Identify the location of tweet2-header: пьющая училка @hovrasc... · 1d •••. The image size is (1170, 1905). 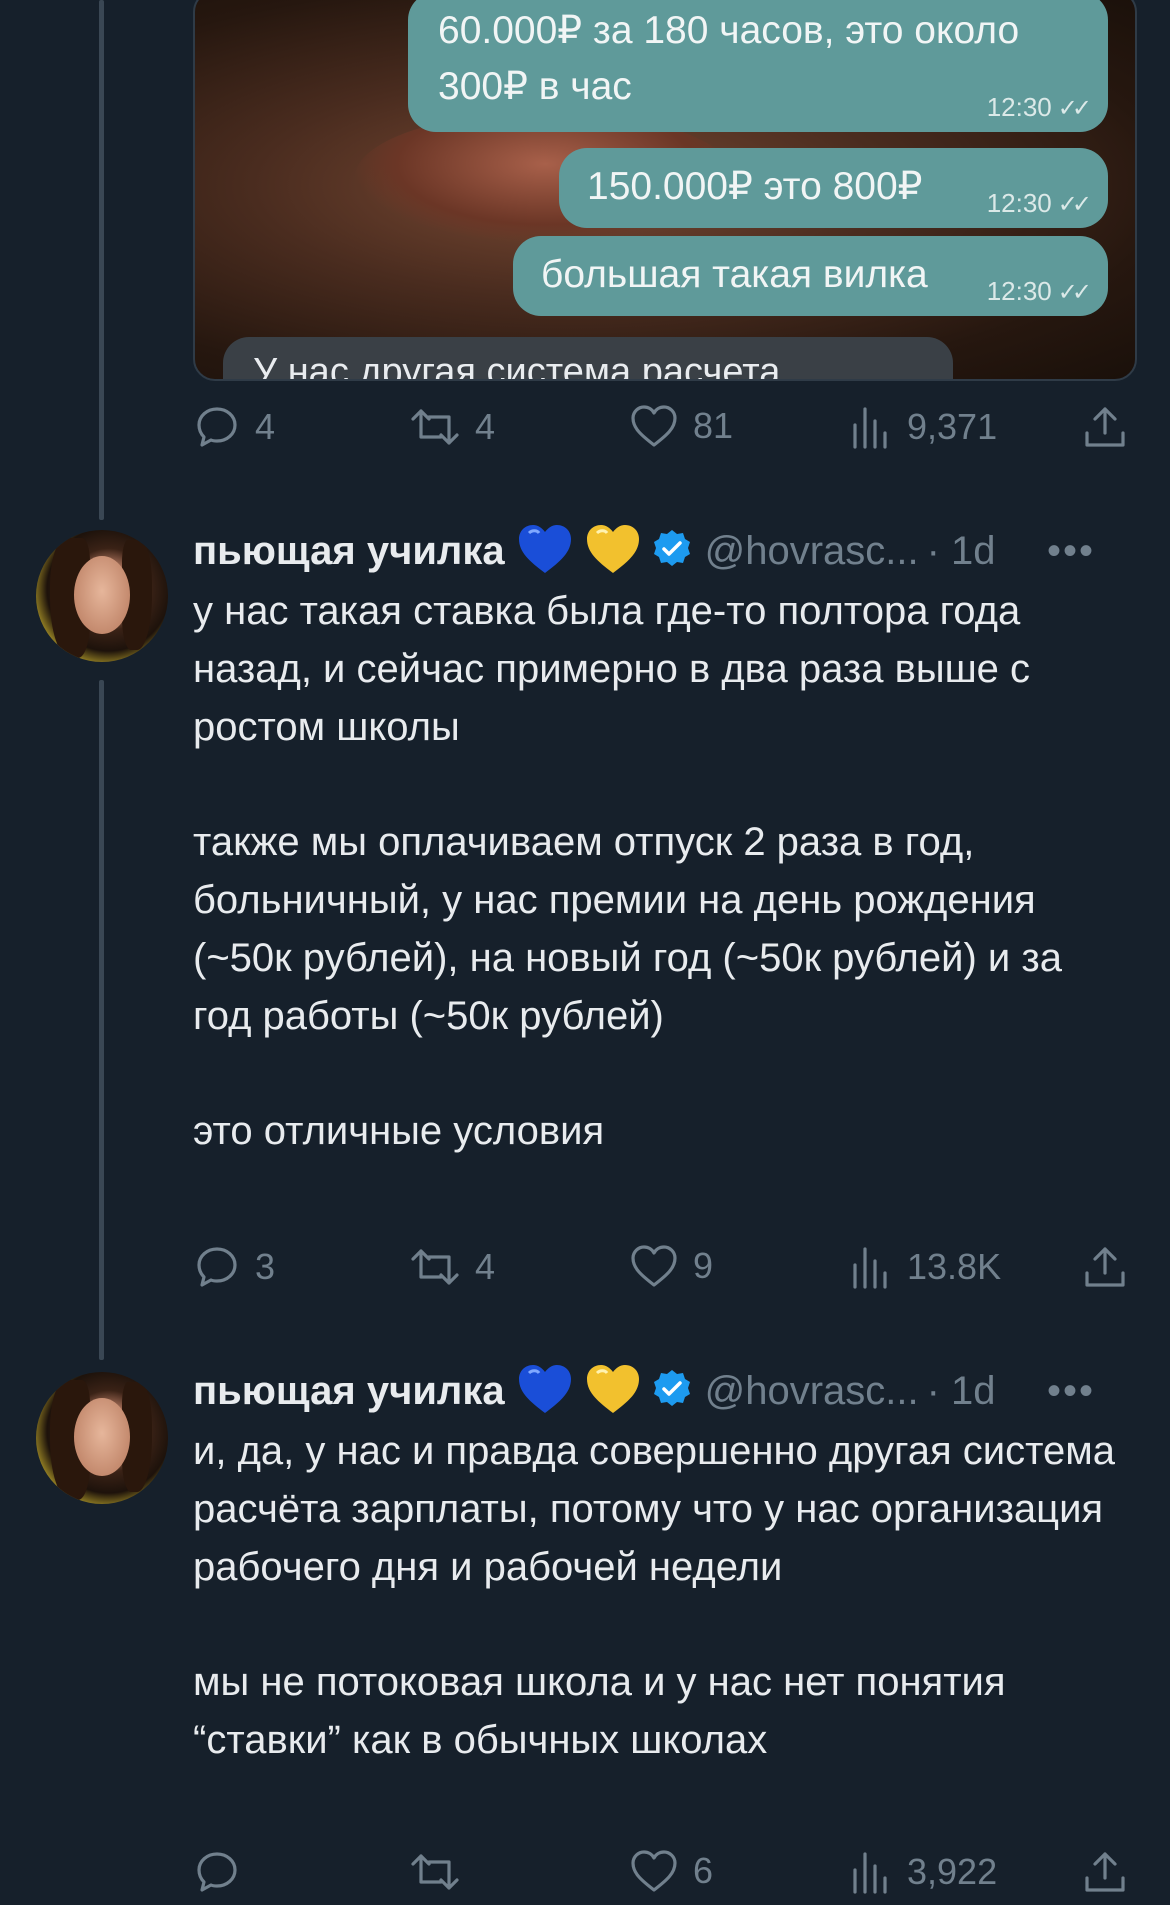
(664, 1391).